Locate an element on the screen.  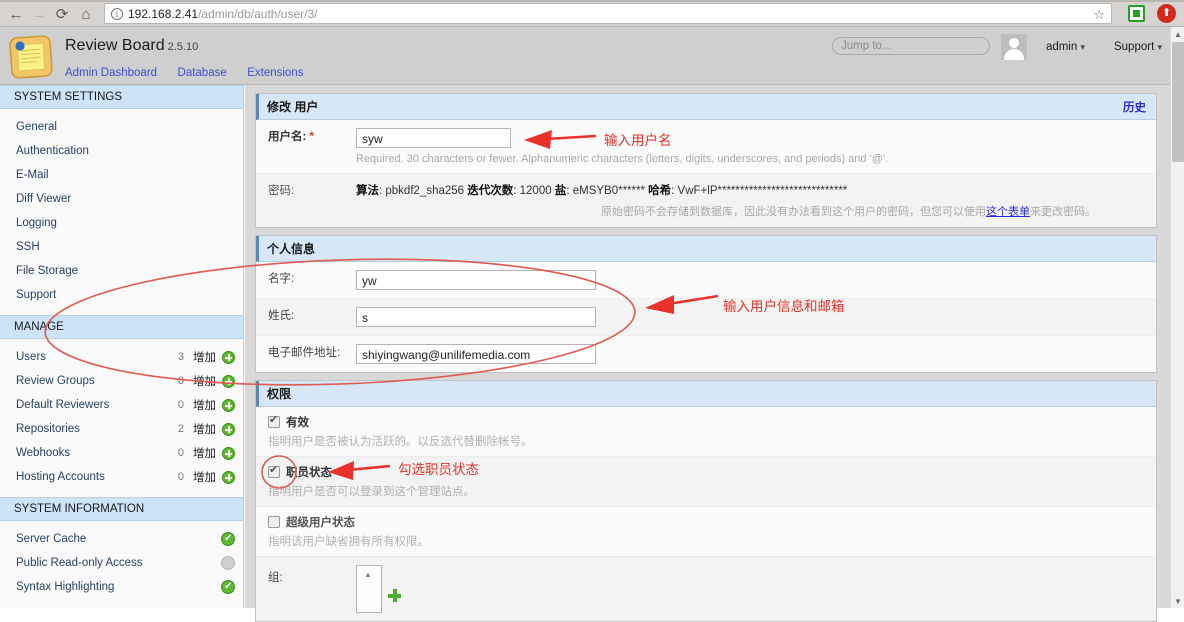
groups-control: ▲ is located at coordinates (756, 589).